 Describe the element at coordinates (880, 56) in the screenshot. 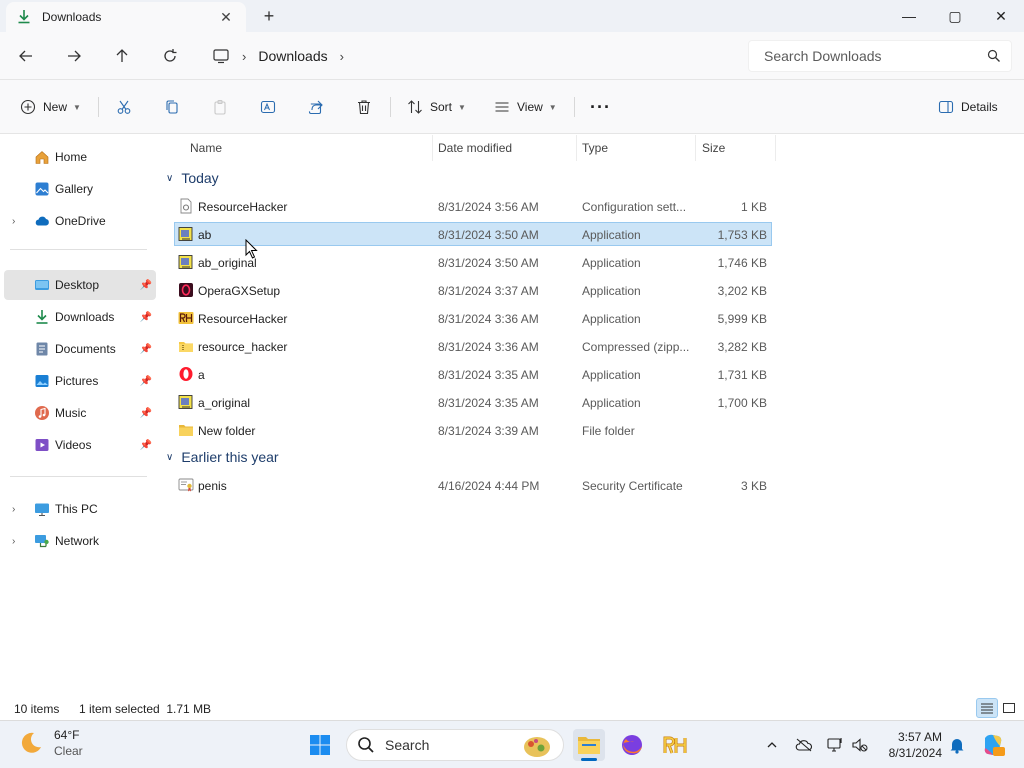

I see `search-input: Search Downloads` at that location.